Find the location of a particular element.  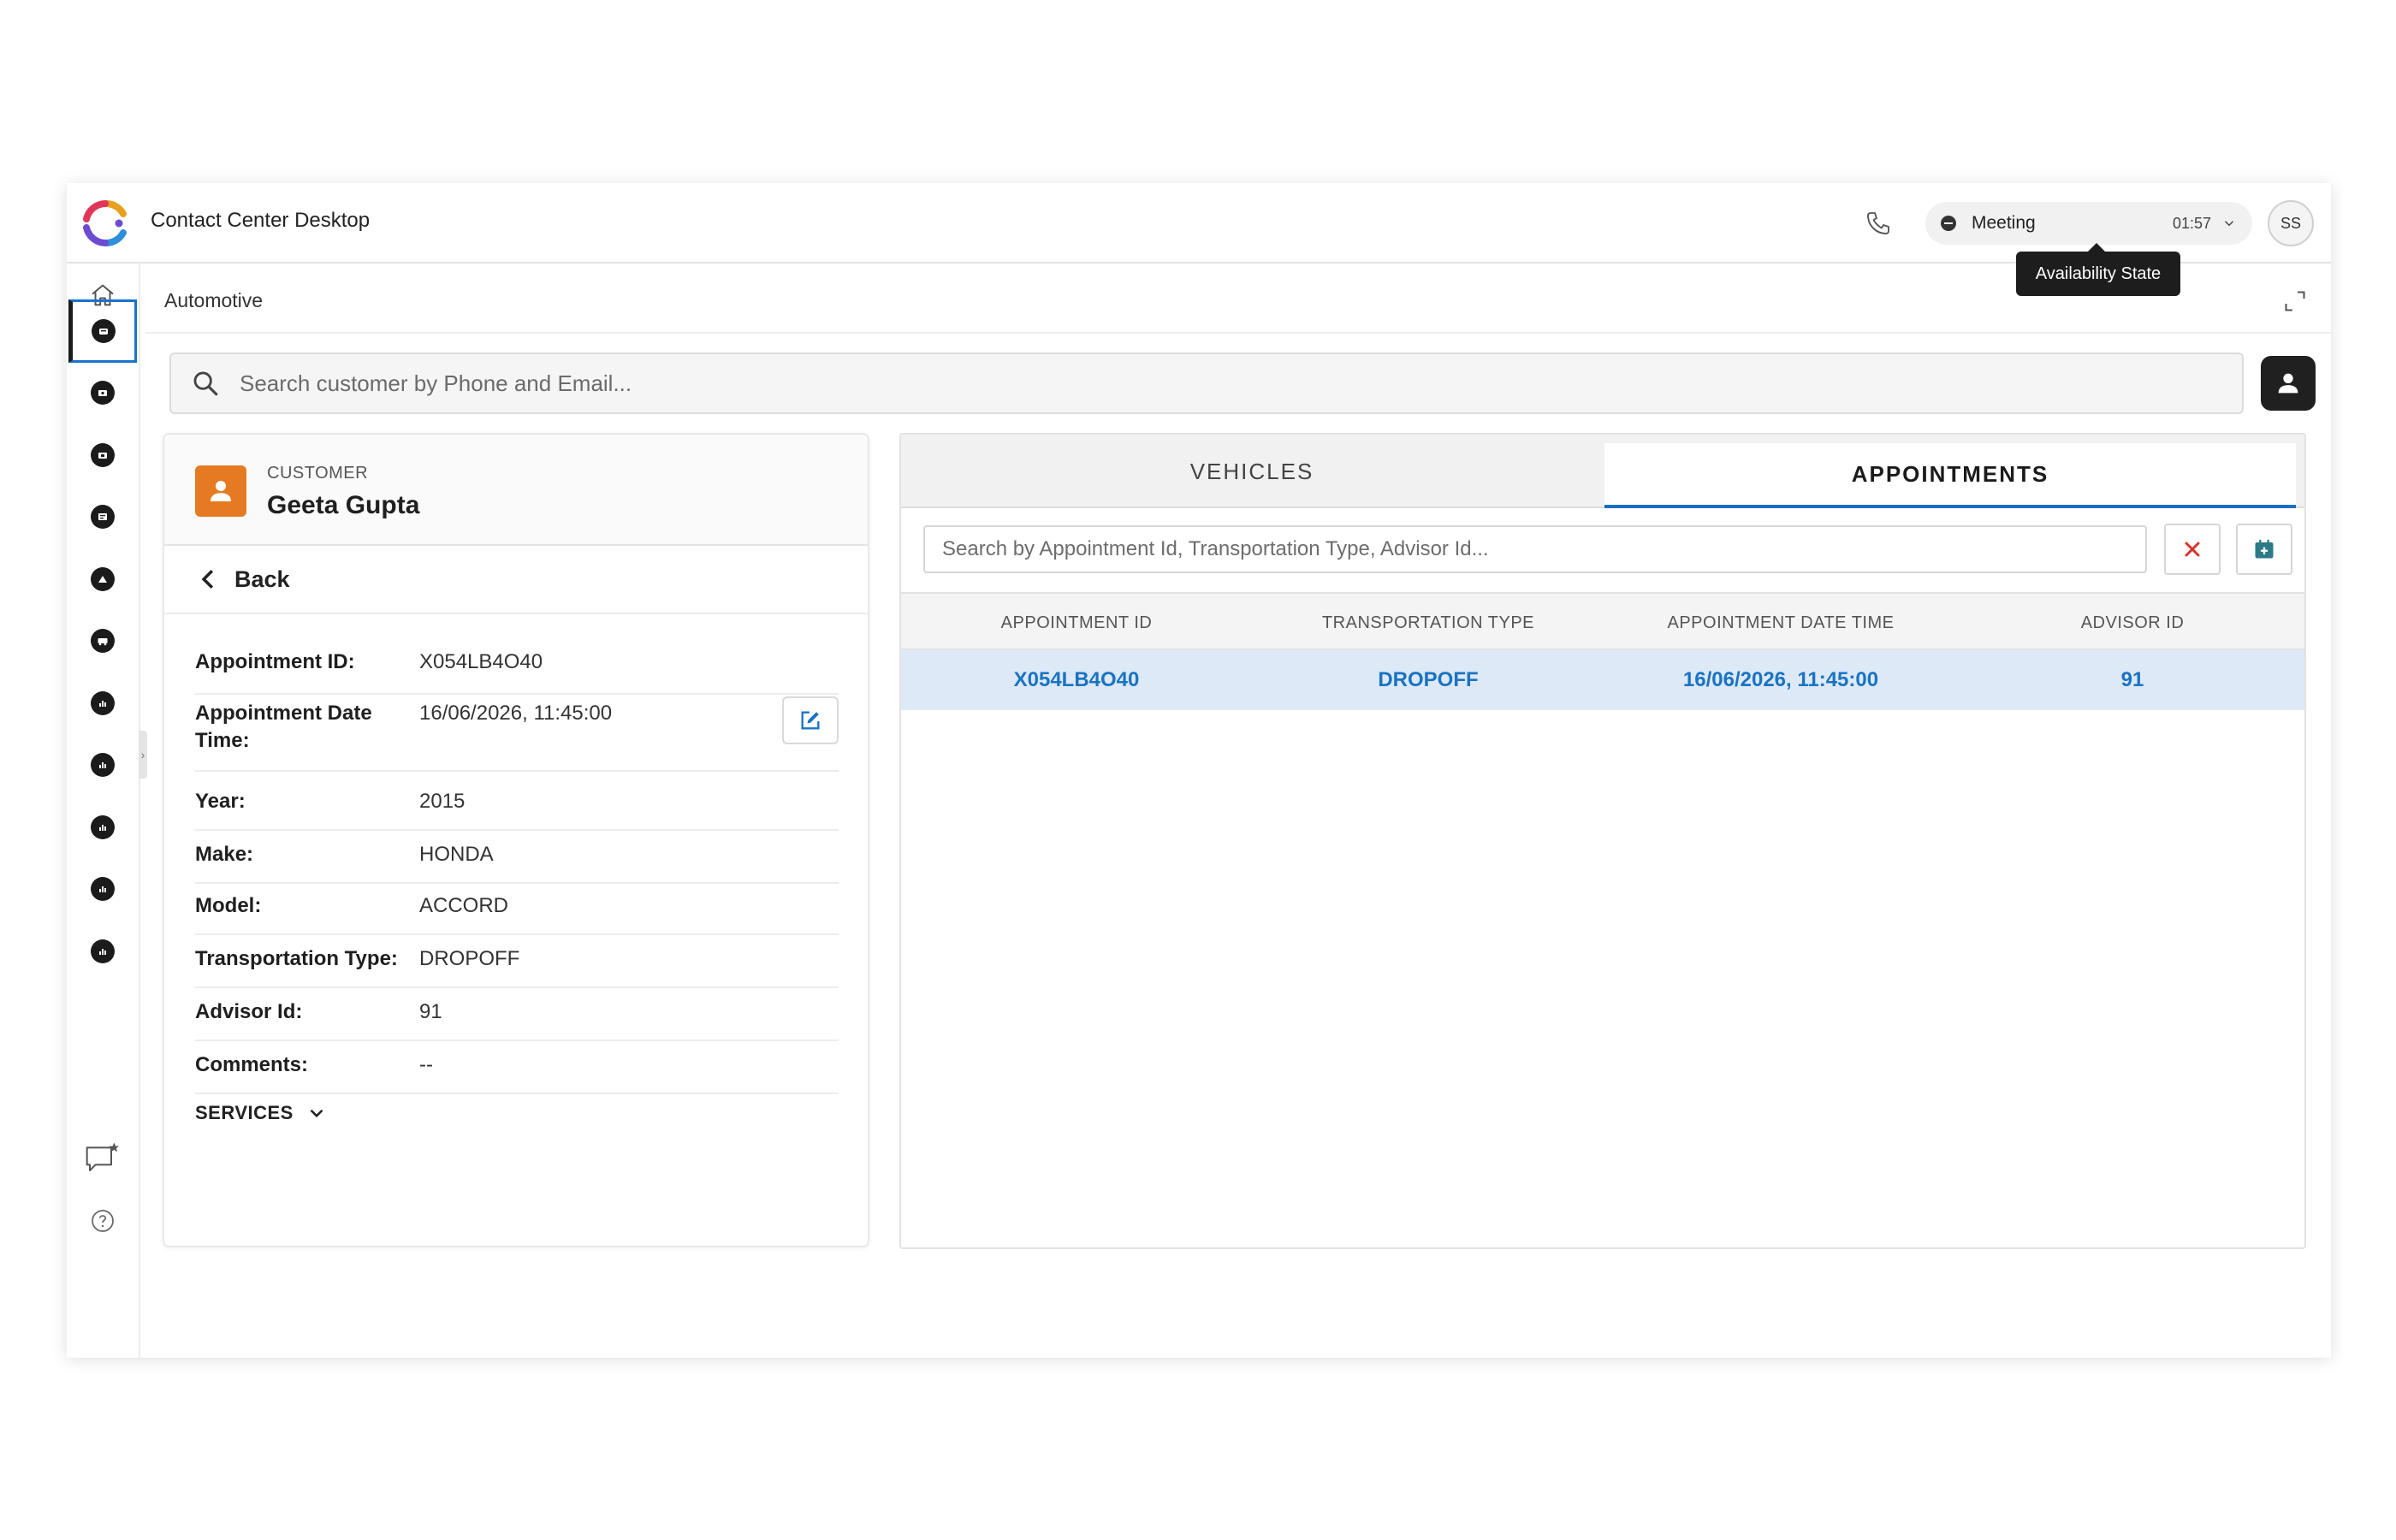

column-header: TRANSPORTATION TYPE is located at coordinates (1428, 623).